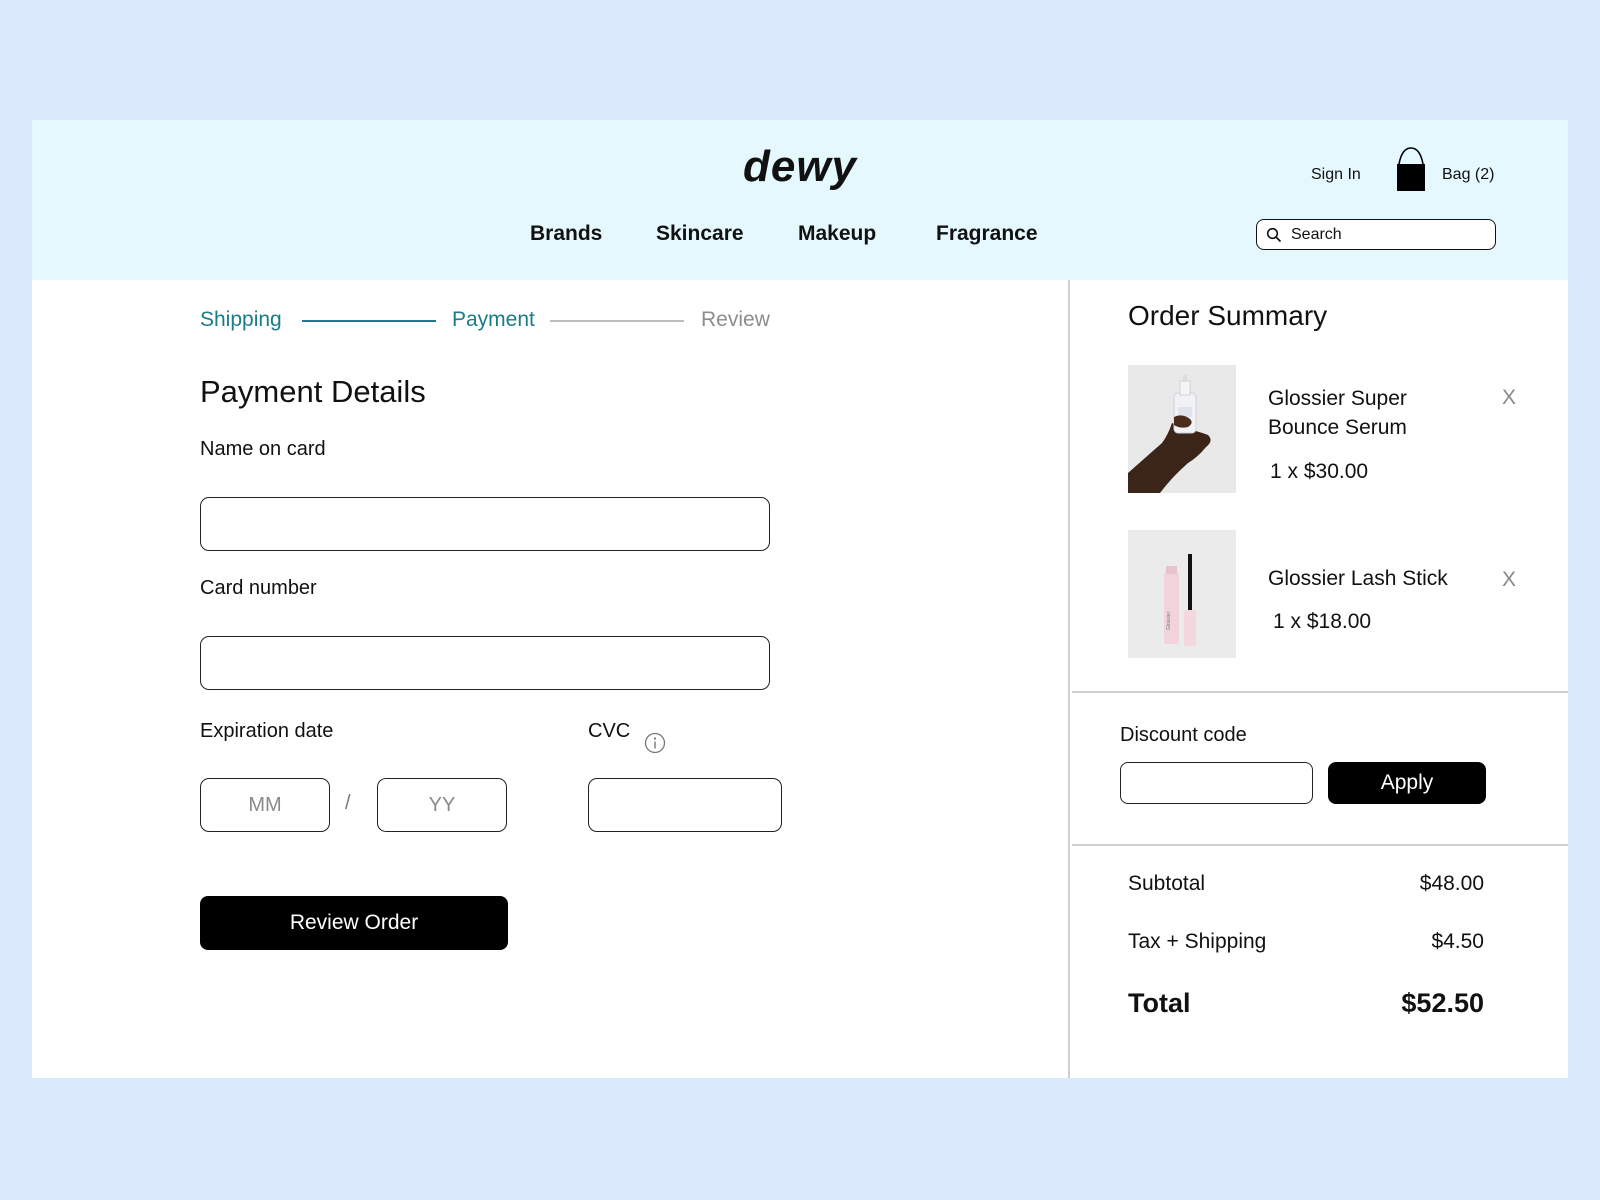 The width and height of the screenshot is (1600, 1200). I want to click on info-icon, so click(655, 743).